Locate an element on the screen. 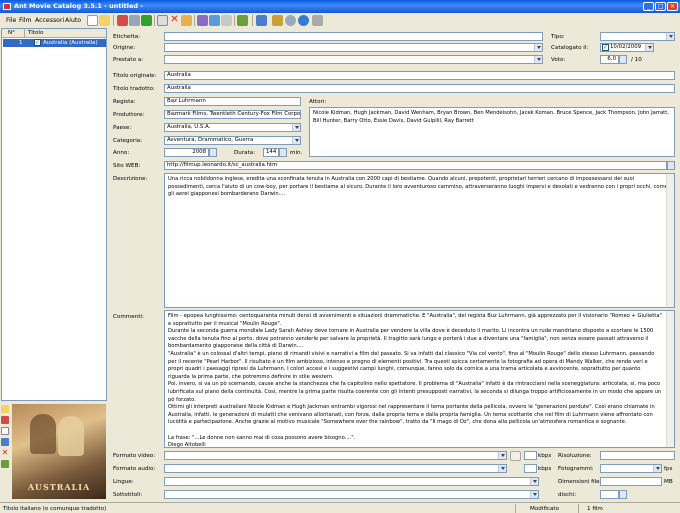  durata-field: 144 is located at coordinates (271, 152).